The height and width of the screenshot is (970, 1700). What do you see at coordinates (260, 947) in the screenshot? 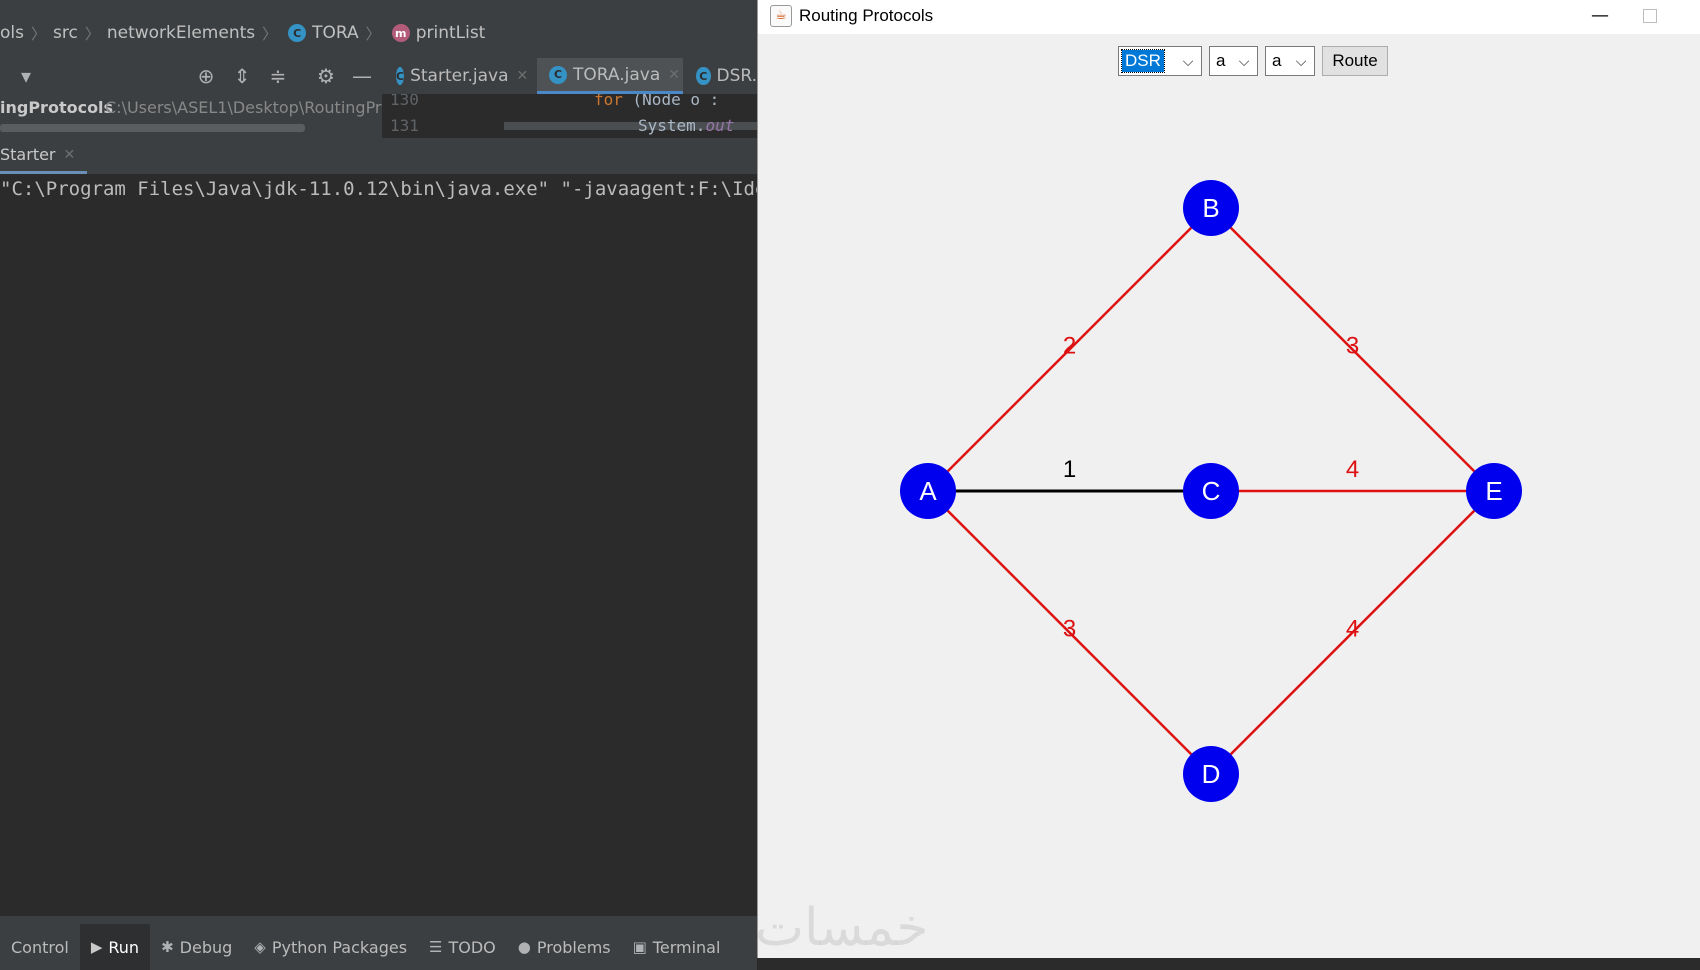
I see `packages-icon: ◈` at bounding box center [260, 947].